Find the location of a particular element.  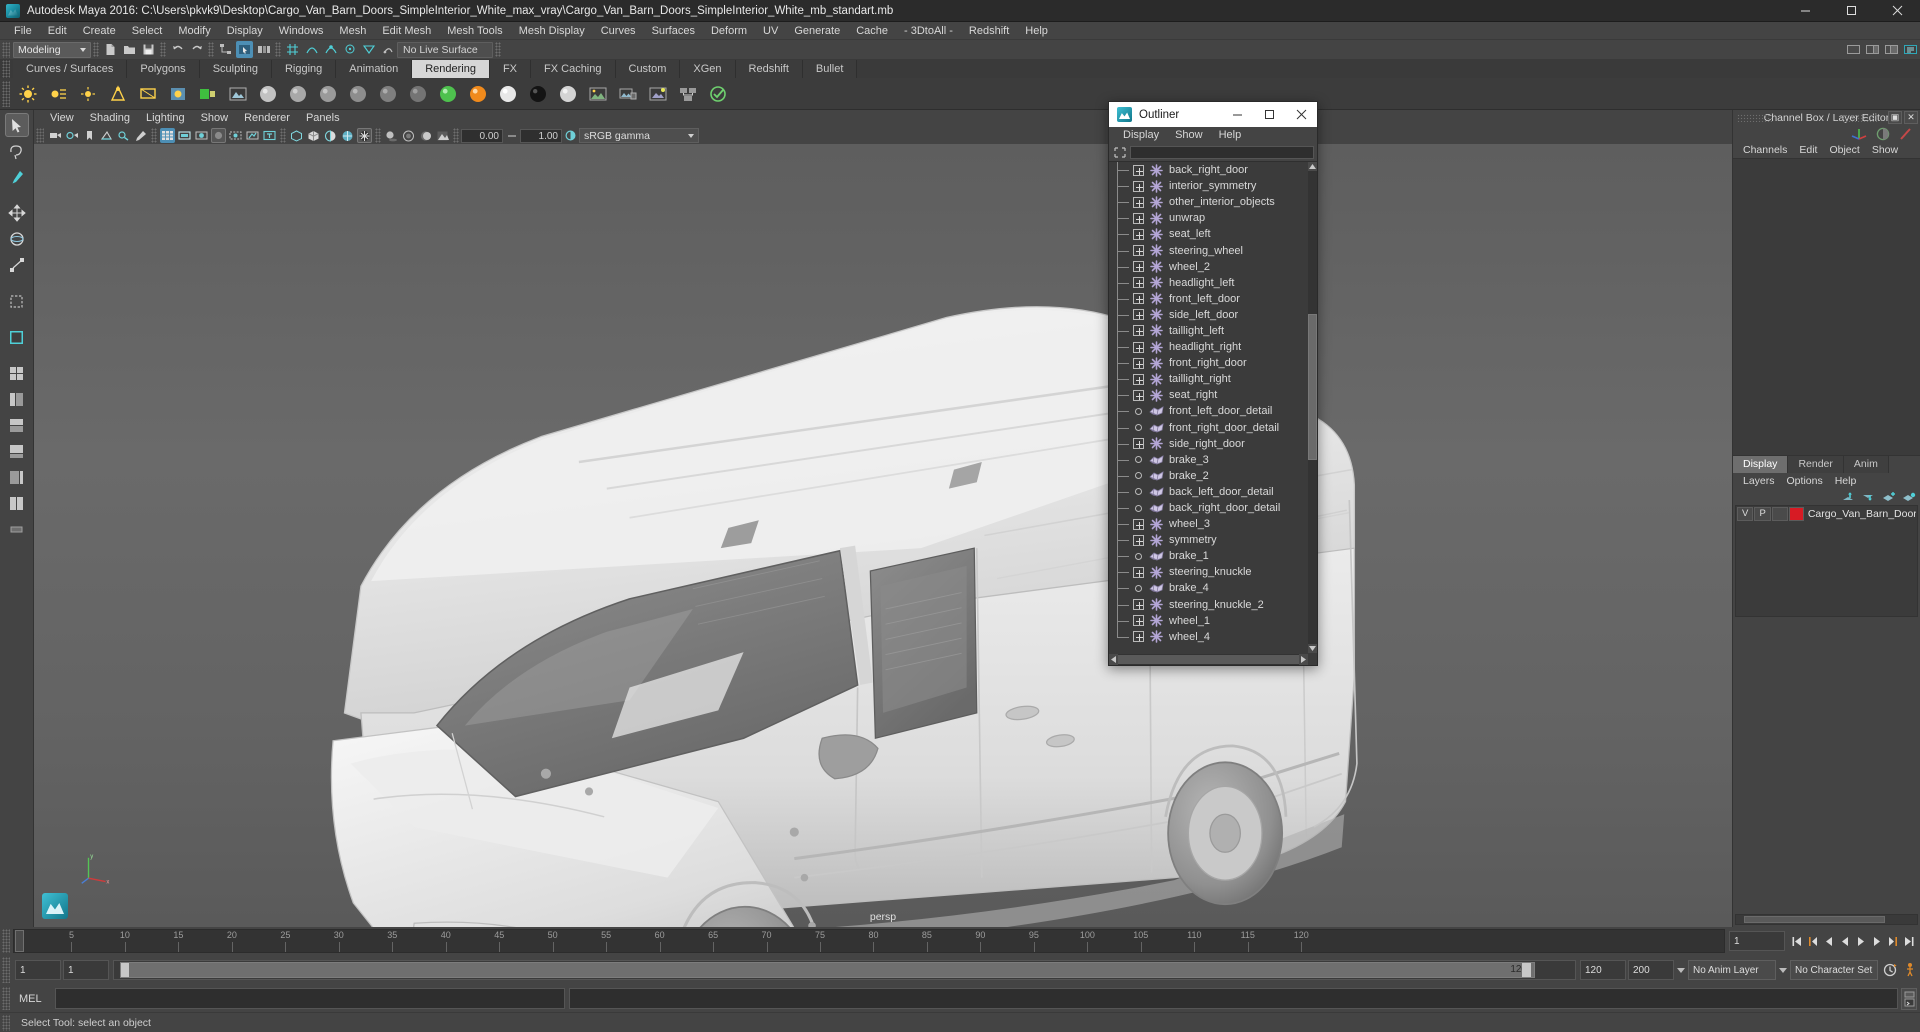

menu-mesh-tools: Mesh Tools is located at coordinates (474, 31).